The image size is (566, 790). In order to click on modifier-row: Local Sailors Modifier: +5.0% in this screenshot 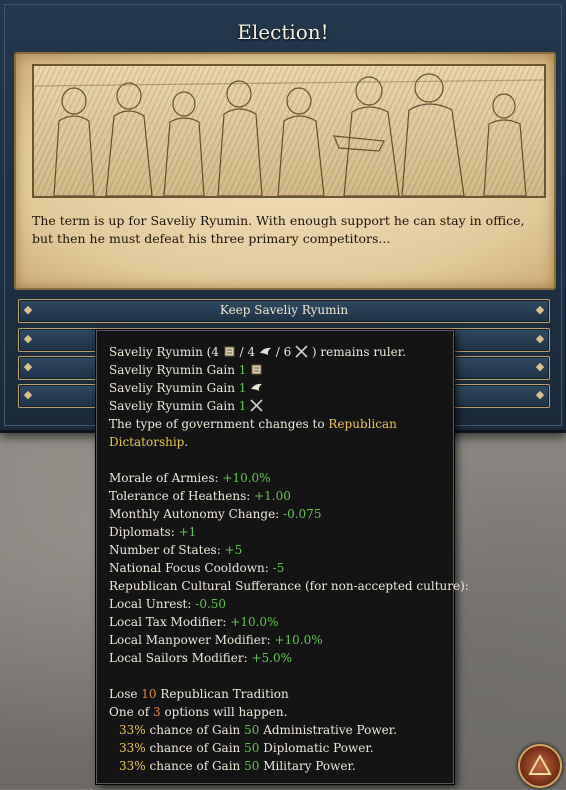, I will do `click(277, 658)`.